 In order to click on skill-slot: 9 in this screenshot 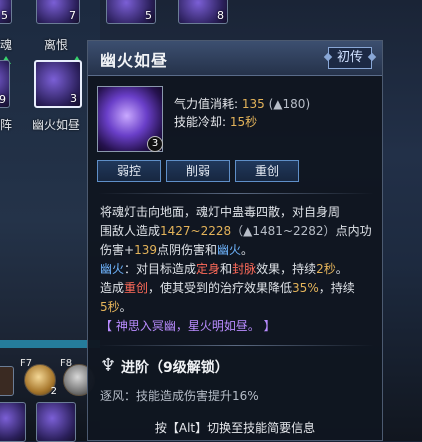, I will do `click(5, 84)`.